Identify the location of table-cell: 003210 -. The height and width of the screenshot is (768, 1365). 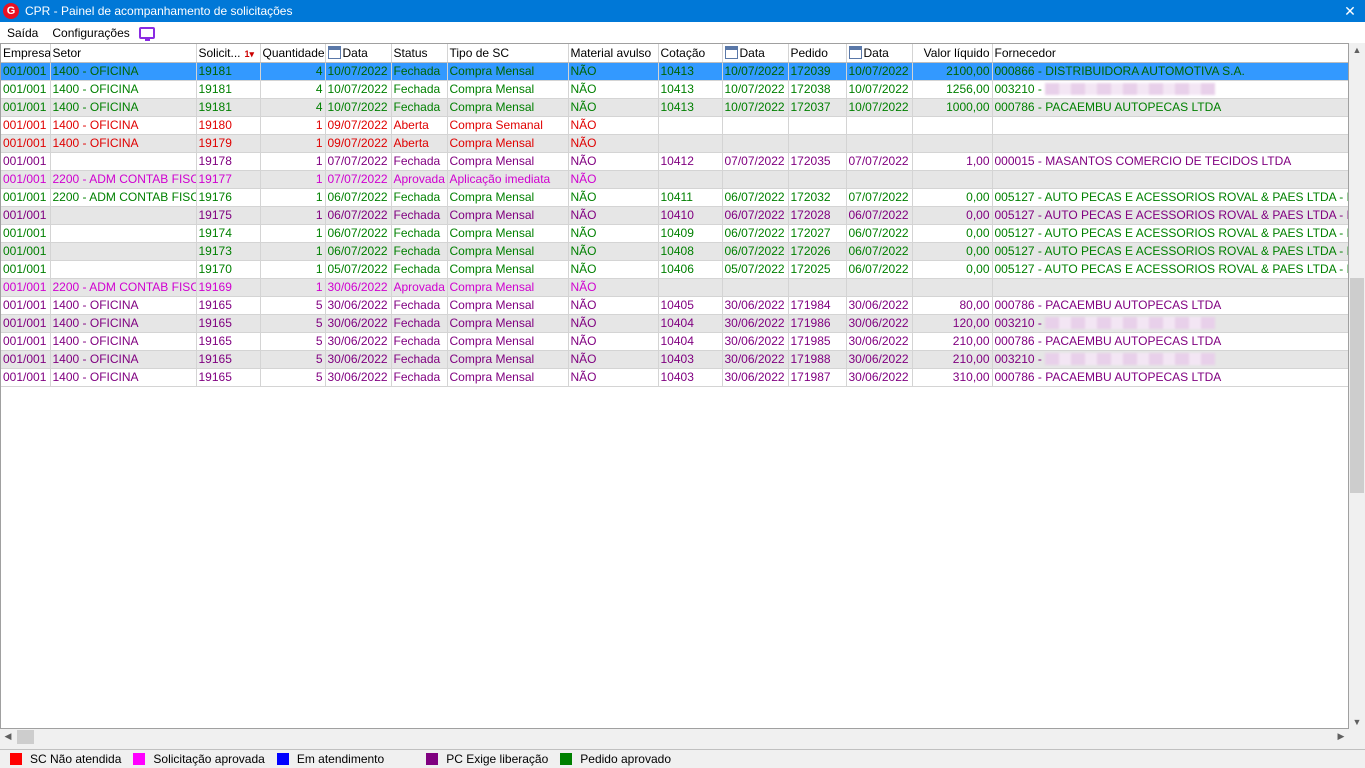
(1170, 359).